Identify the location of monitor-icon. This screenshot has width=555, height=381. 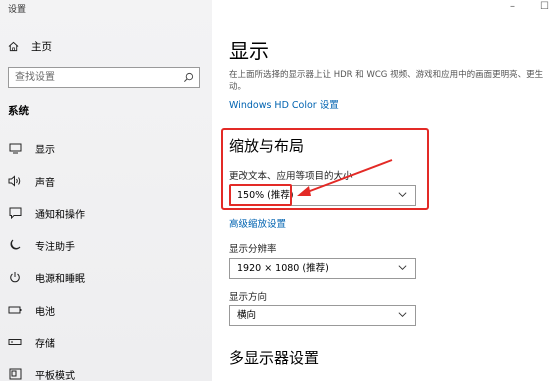
(15, 148).